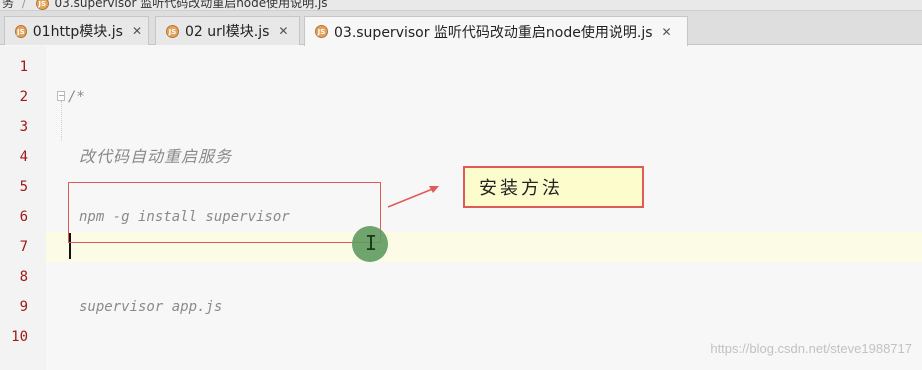  Describe the element at coordinates (23, 247) in the screenshot. I see `line-number: 7` at that location.